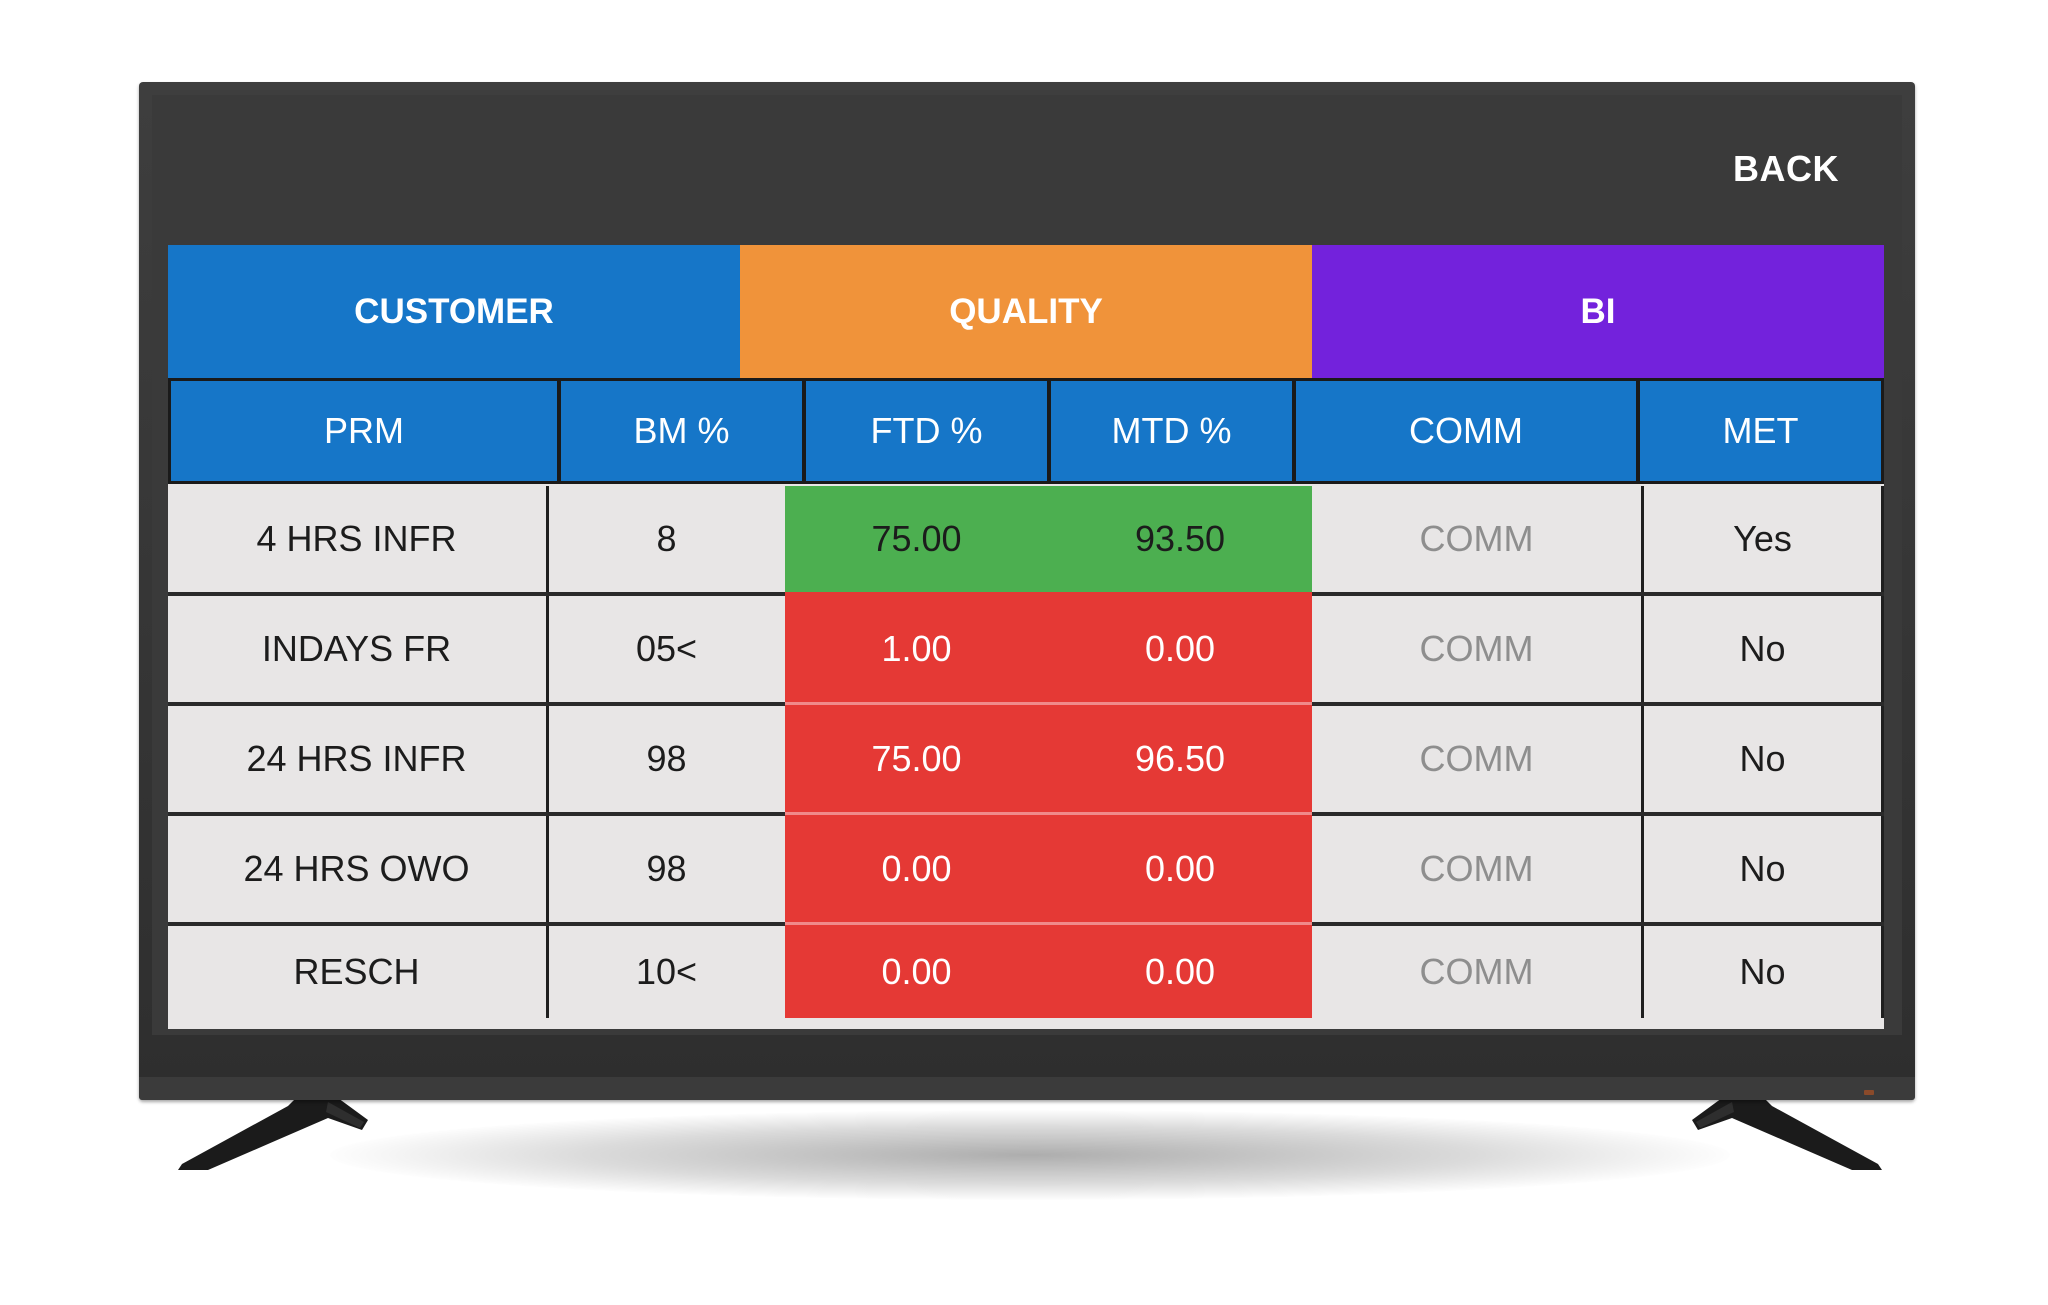 This screenshot has width=2048, height=1305. I want to click on category-tabs: CUSTOMER QUALITY BI, so click(1026, 311).